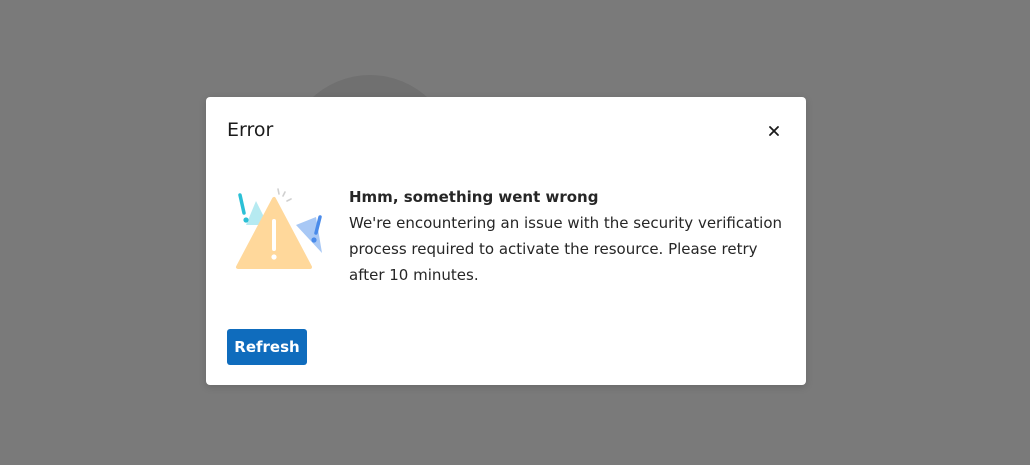 The width and height of the screenshot is (1030, 465). I want to click on refresh-button: Refresh, so click(267, 347).